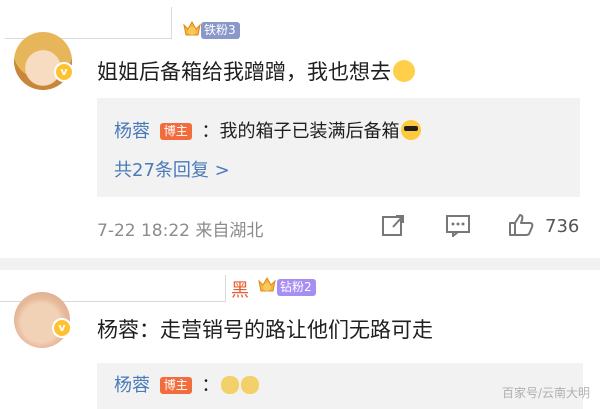  Describe the element at coordinates (404, 71) in the screenshot. I see `shy-face-icon` at that location.